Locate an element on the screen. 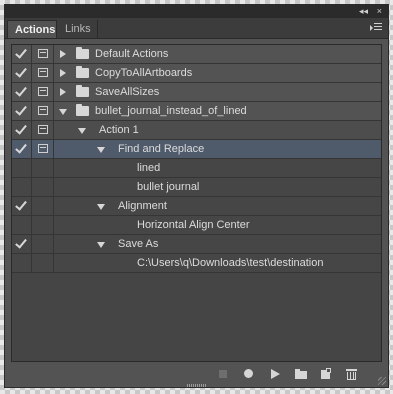  record-icon is located at coordinates (249, 374).